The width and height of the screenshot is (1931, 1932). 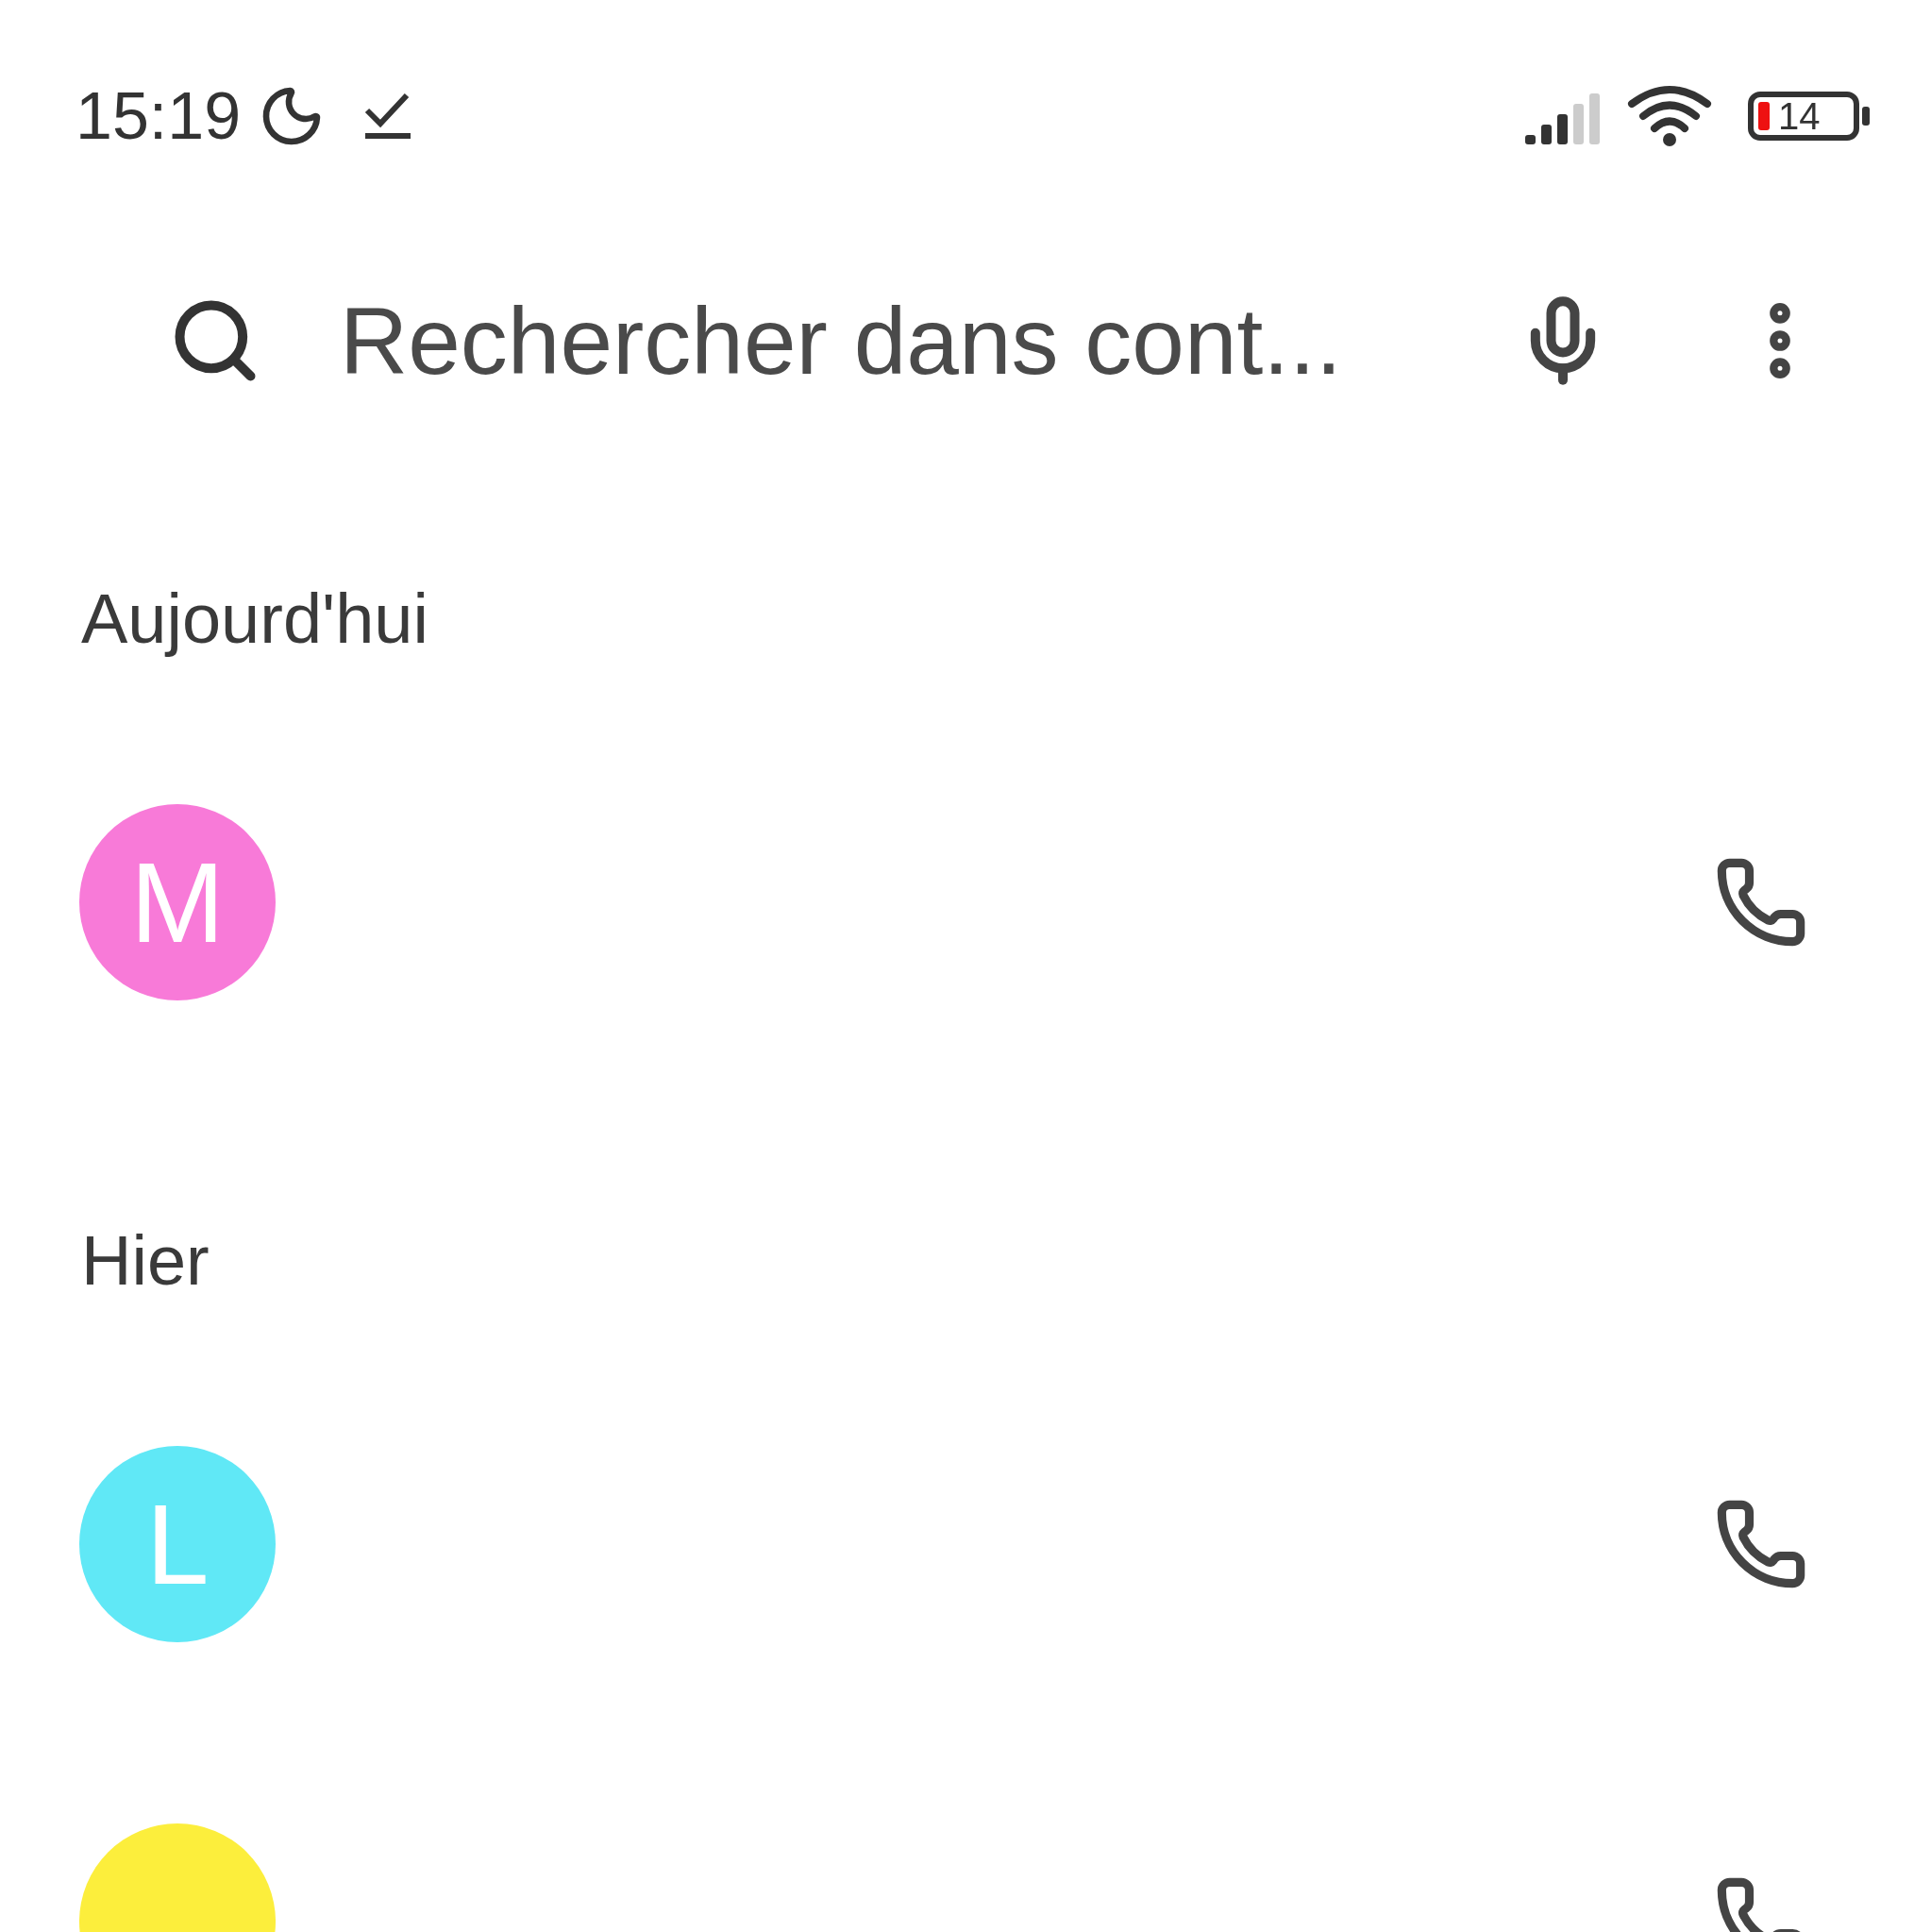 I want to click on battery-icon, so click(x=1810, y=116).